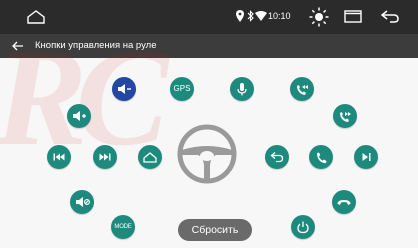  I want to click on hang-up-icon, so click(344, 202).